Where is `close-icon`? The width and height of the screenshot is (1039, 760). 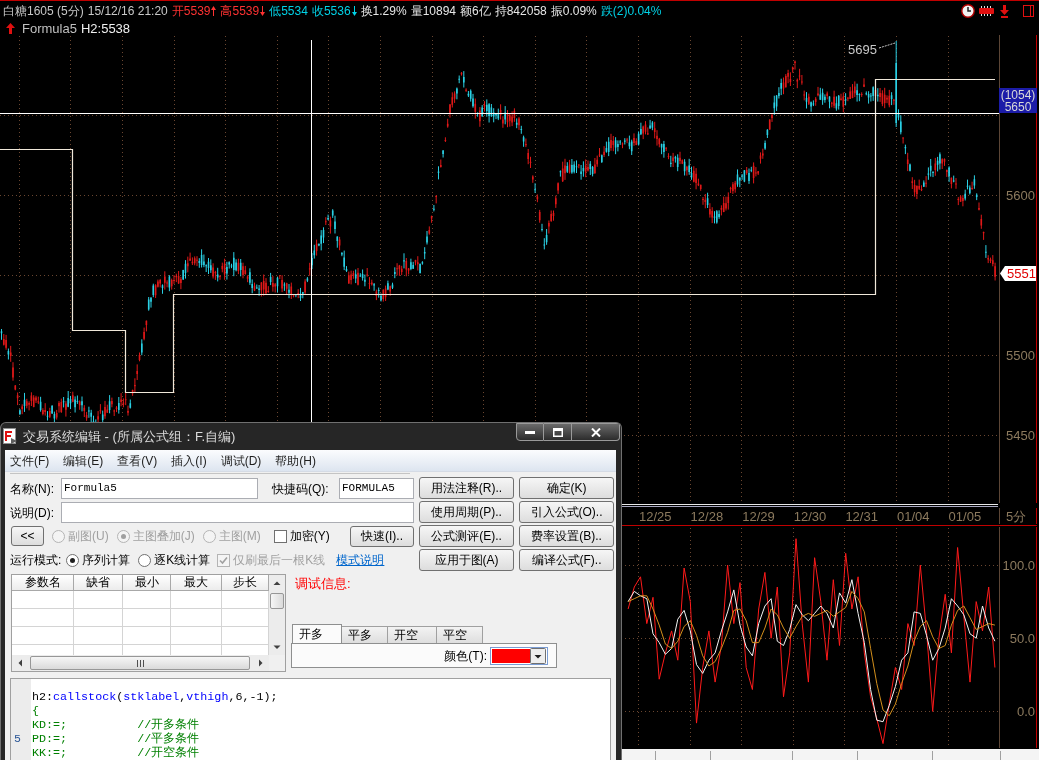
close-icon is located at coordinates (595, 432).